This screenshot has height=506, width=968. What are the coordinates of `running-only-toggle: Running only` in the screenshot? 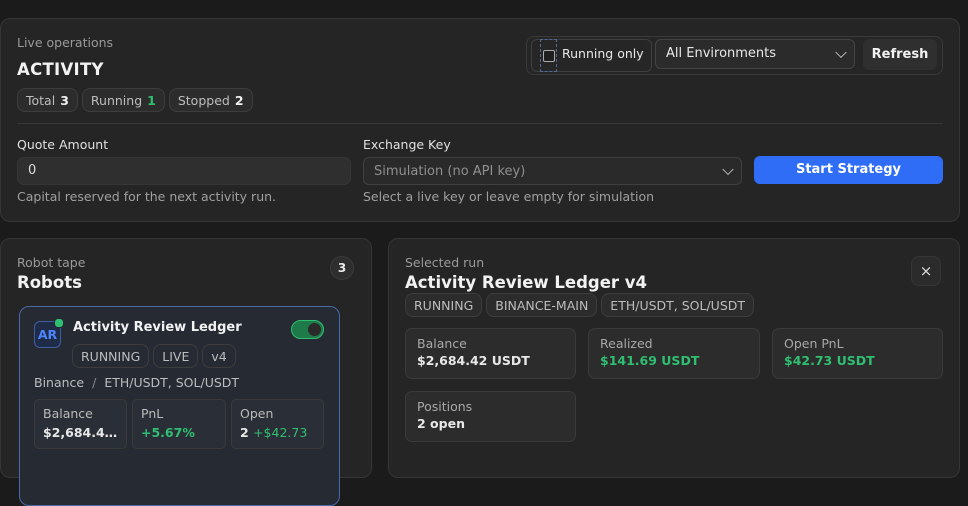 It's located at (591, 55).